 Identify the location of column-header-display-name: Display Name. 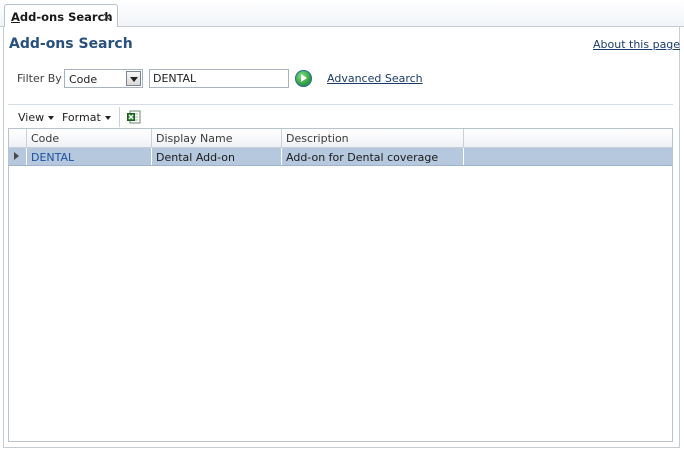
(217, 138).